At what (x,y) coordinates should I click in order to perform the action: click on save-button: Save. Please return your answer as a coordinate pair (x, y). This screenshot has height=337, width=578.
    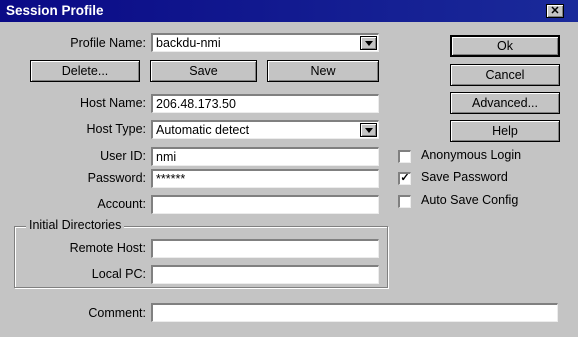
    Looking at the image, I should click on (203, 71).